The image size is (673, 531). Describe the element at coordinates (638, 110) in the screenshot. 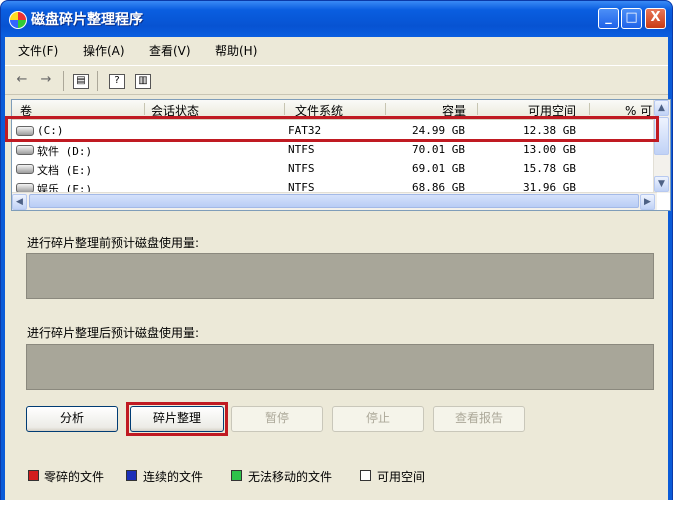

I see `col-percent-free: % 可` at that location.